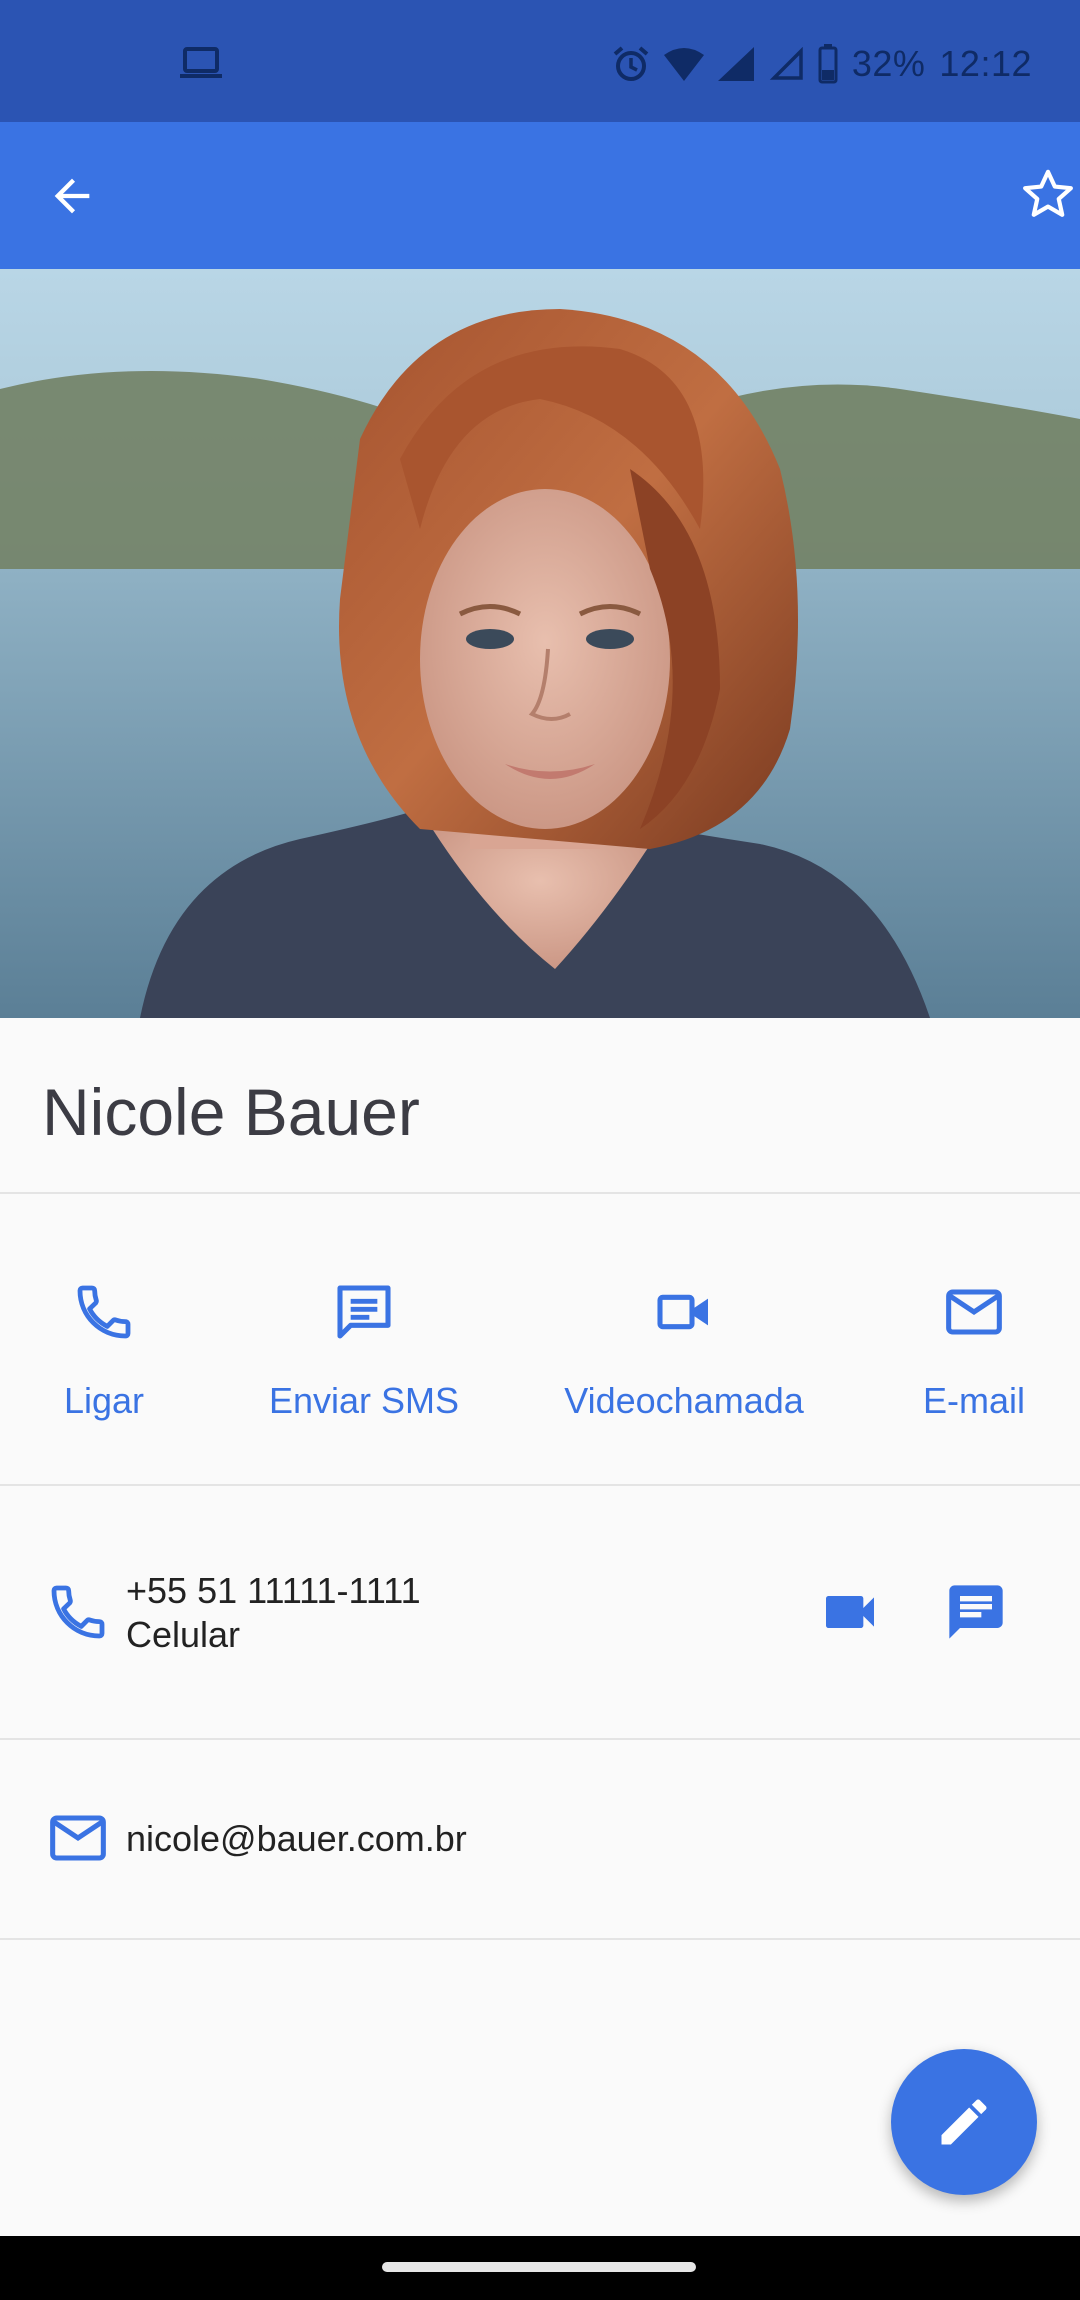  Describe the element at coordinates (974, 1338) in the screenshot. I see `email-action-button: E-mail` at that location.